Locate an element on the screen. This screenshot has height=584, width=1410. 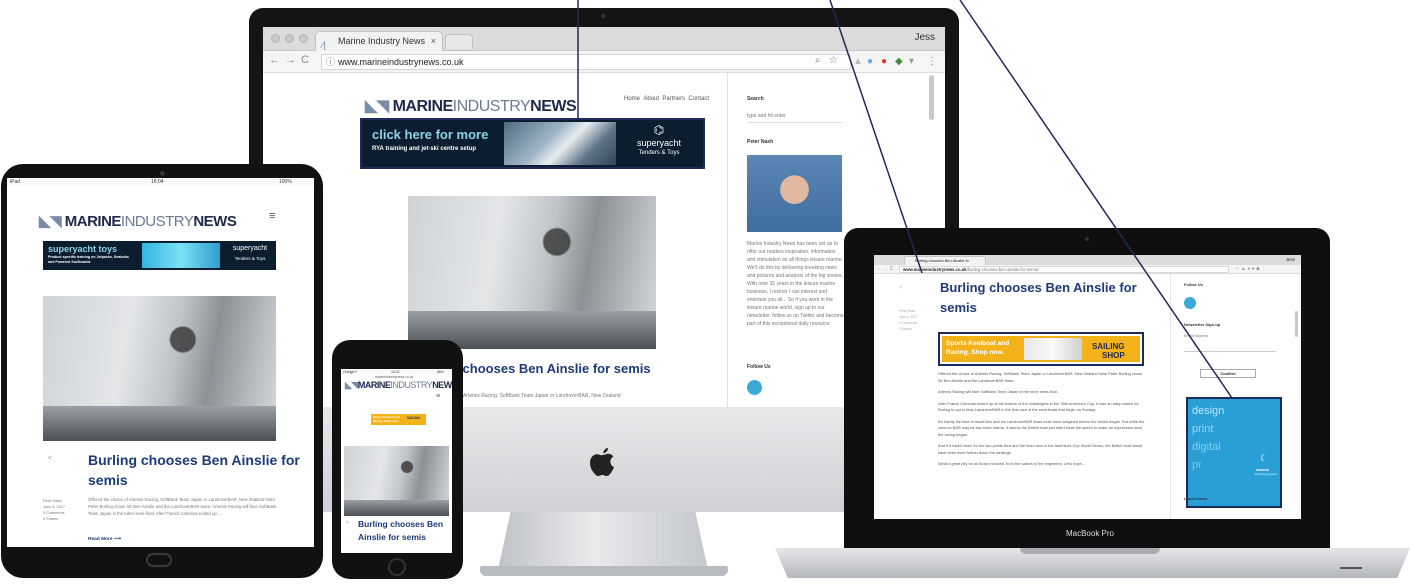
ad-brand-bottom: Tenders & Toys is located at coordinates (659, 153).